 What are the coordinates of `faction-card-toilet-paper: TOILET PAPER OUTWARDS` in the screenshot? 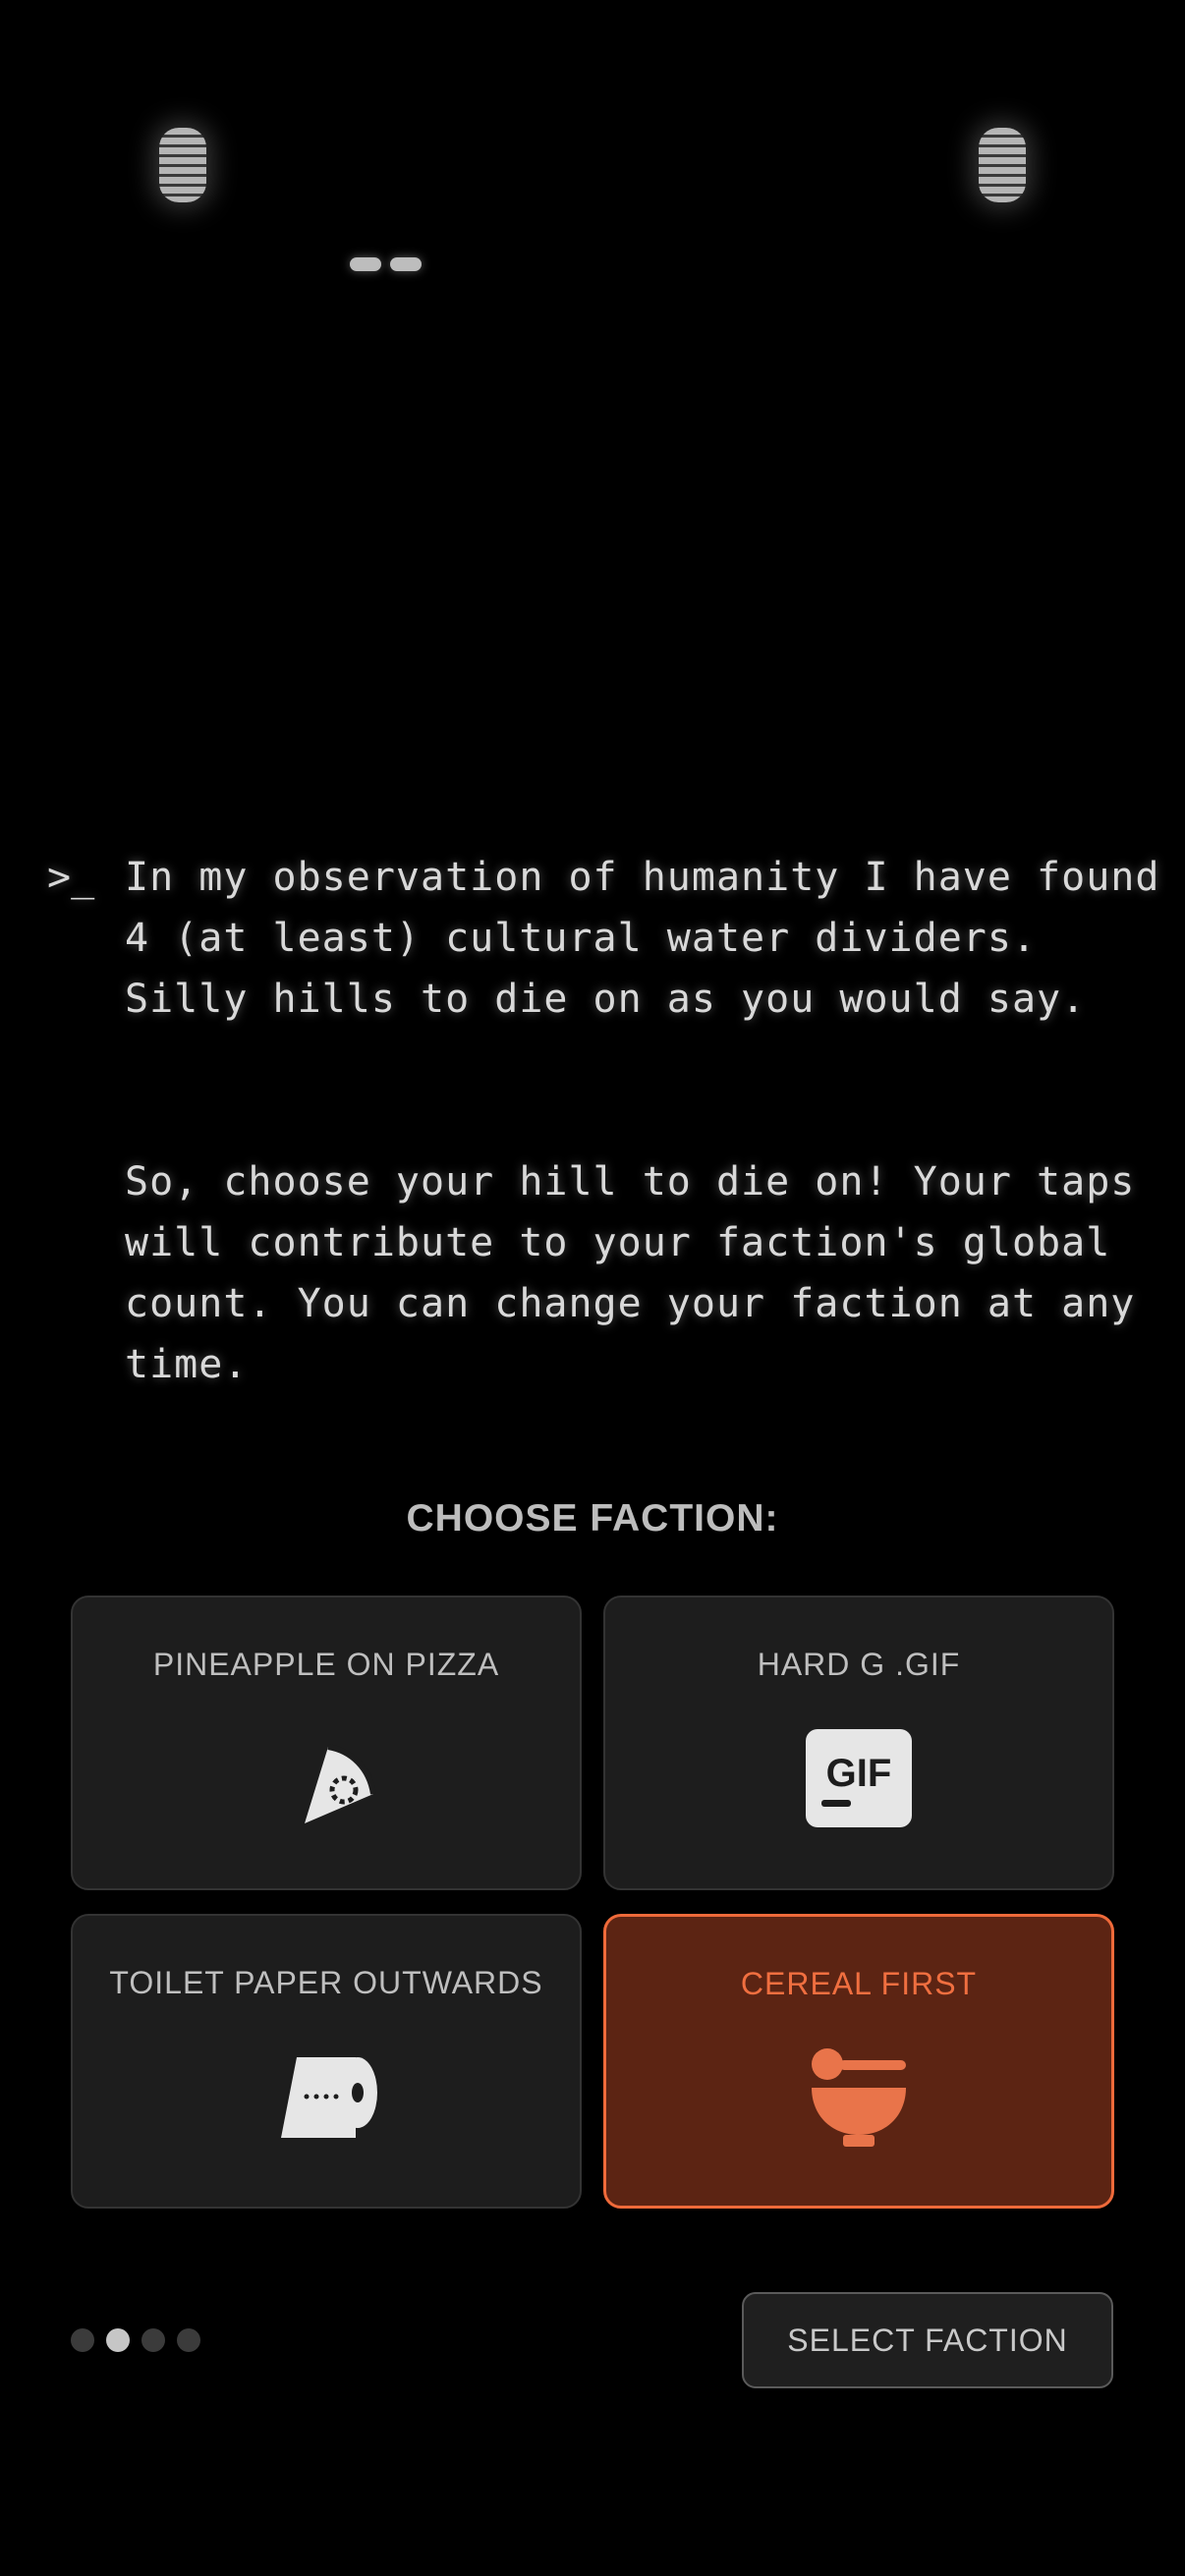 It's located at (326, 2061).